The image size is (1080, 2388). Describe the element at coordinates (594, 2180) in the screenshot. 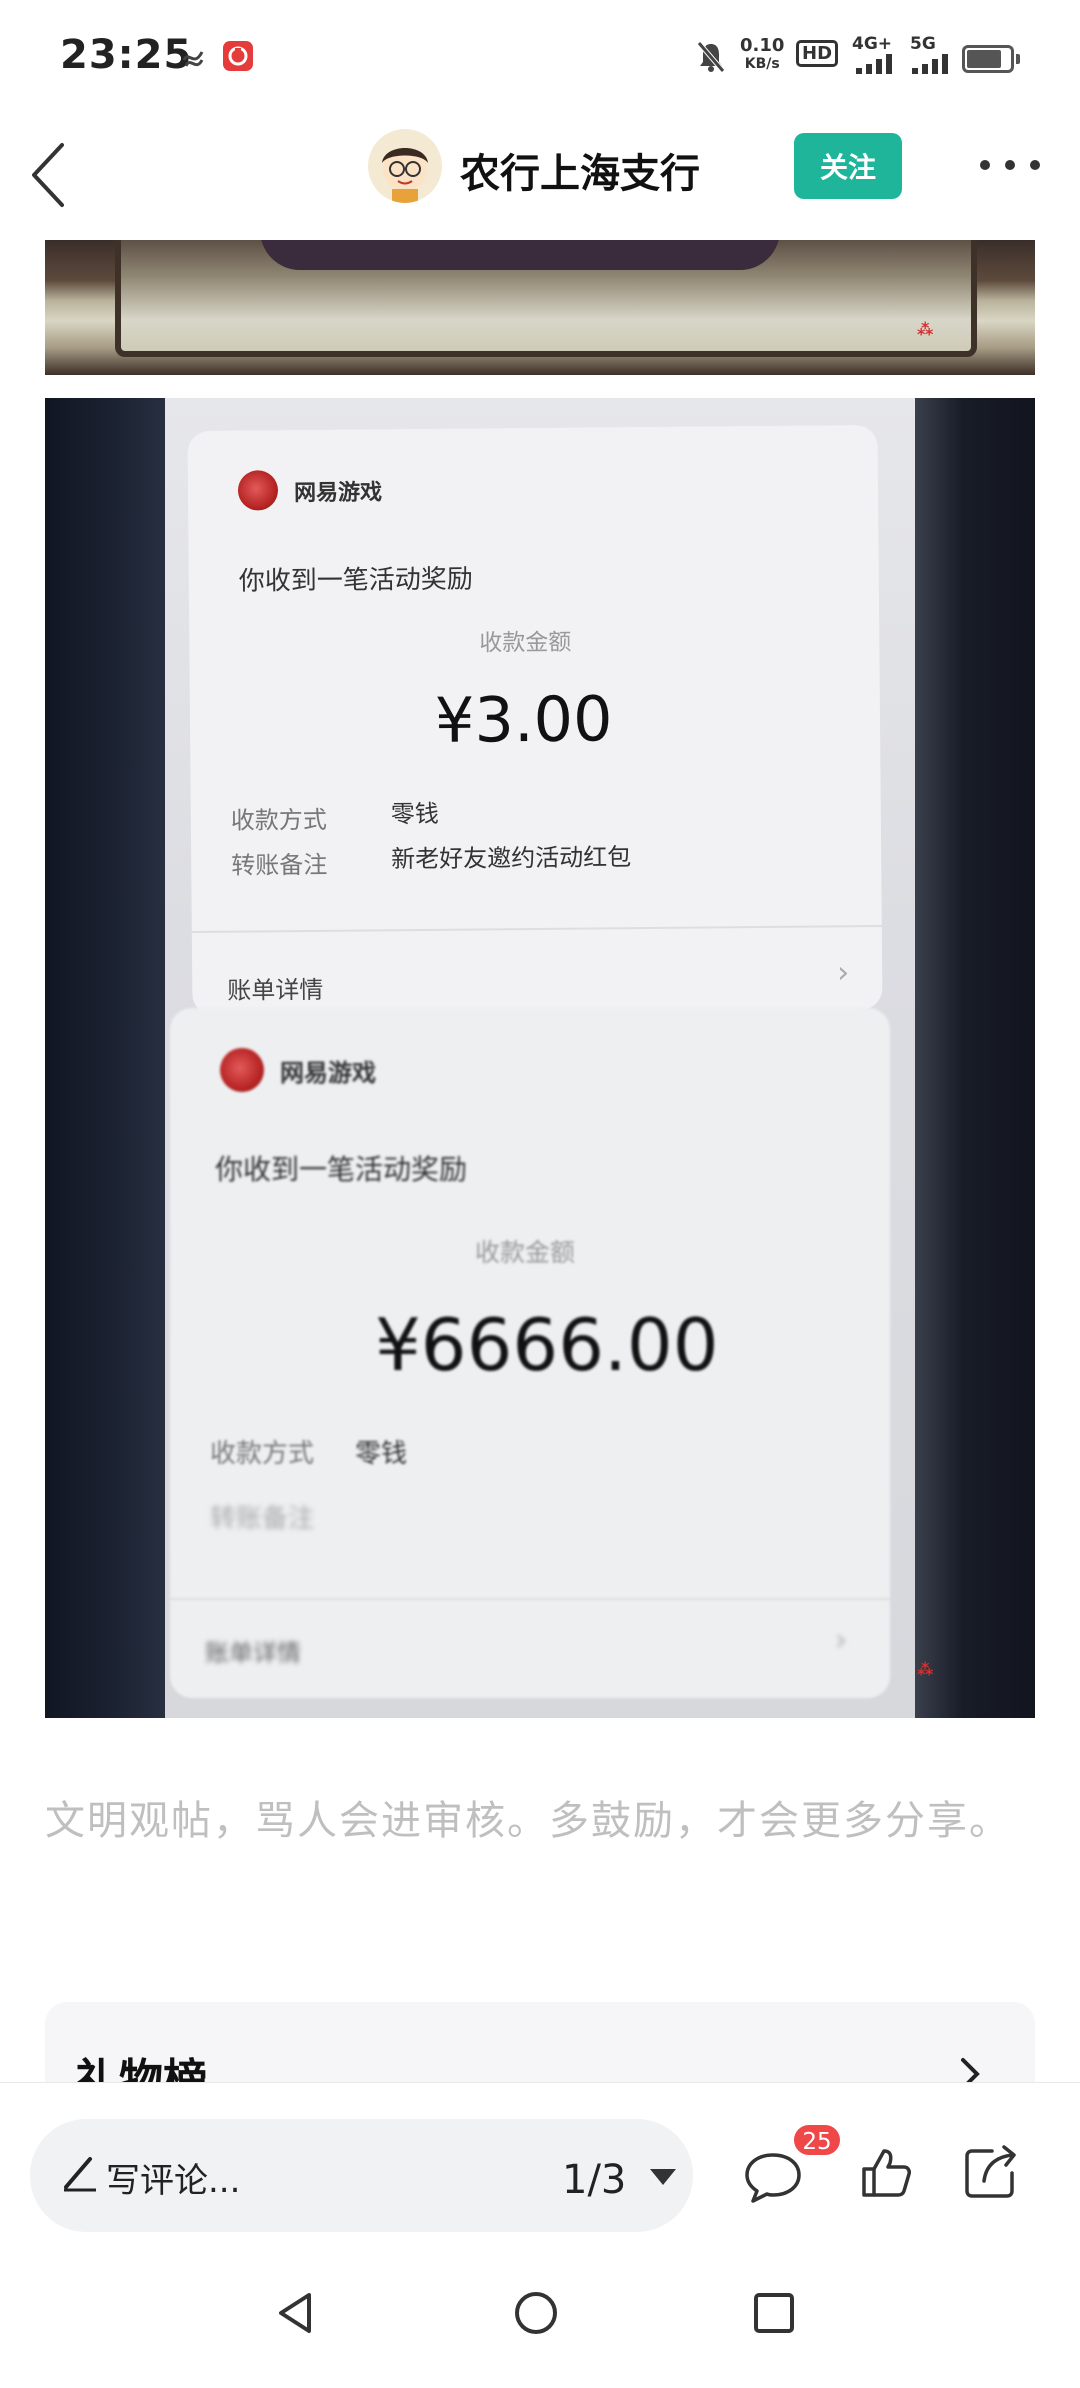

I see `image-pager: 1/3` at that location.